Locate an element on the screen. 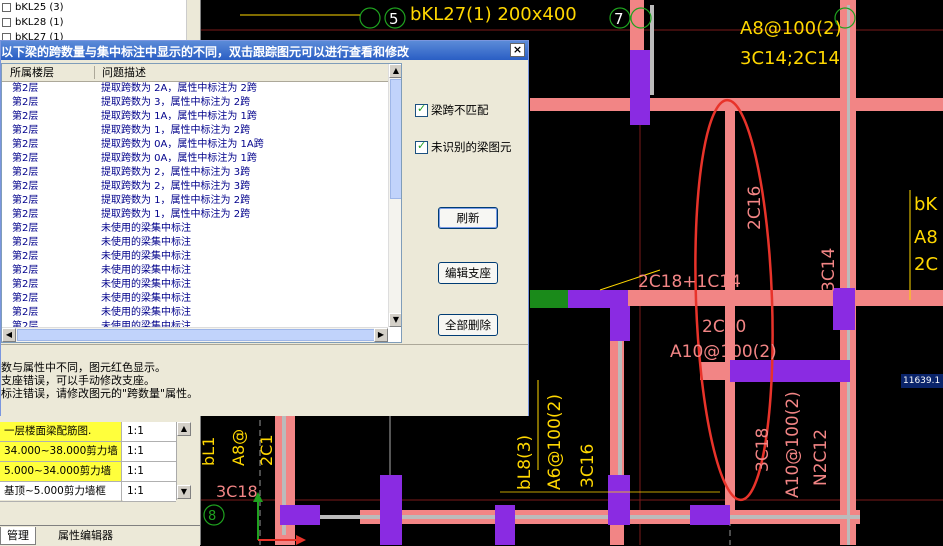  list-vertical-scrollbar: ▲ ▼ is located at coordinates (394, 195).